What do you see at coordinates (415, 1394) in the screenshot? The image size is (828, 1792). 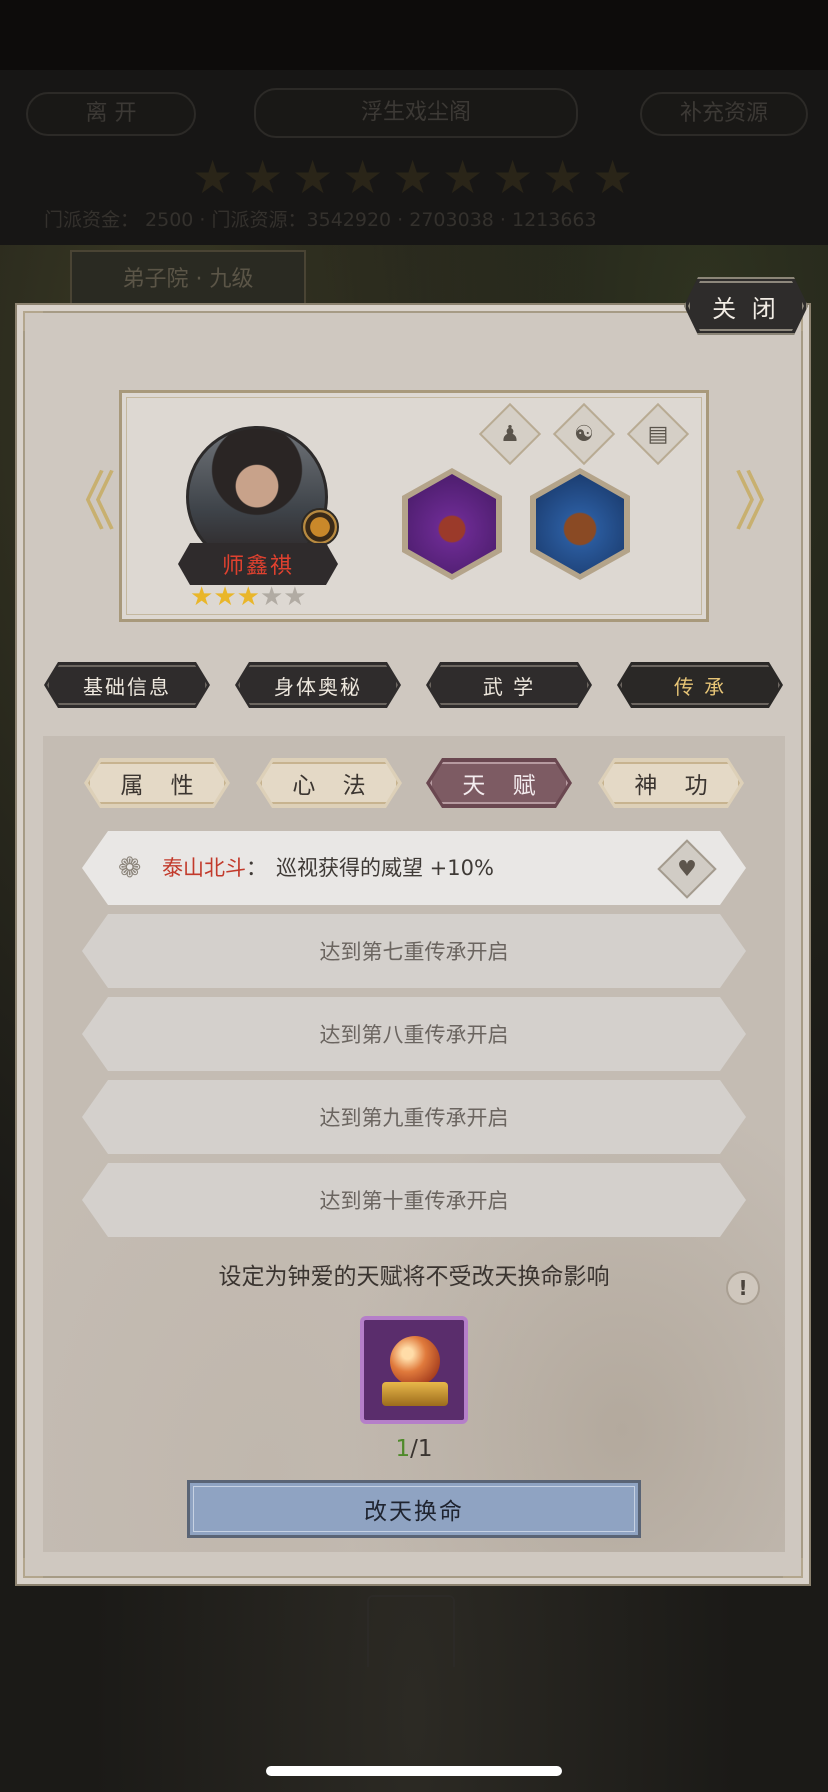 I see `orb-stand` at bounding box center [415, 1394].